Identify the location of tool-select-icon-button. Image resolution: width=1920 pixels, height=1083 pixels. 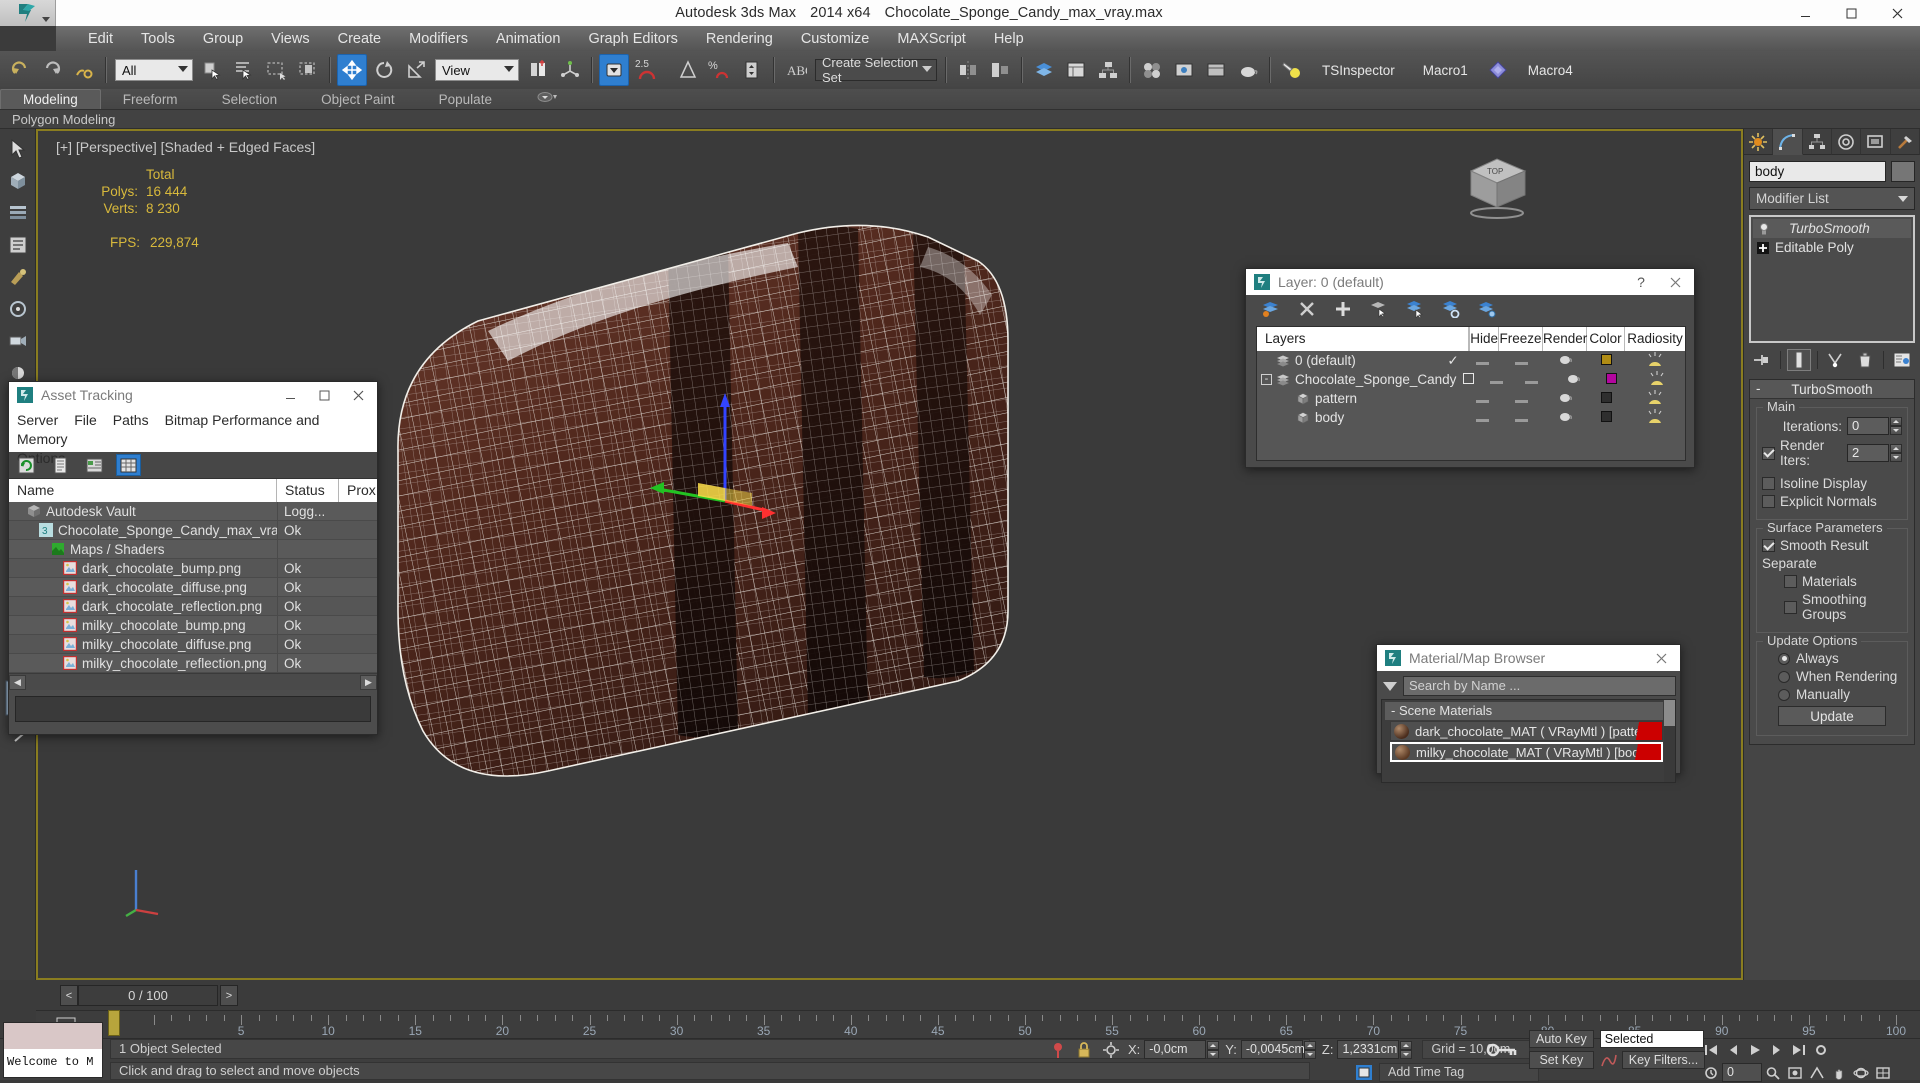
(18, 149).